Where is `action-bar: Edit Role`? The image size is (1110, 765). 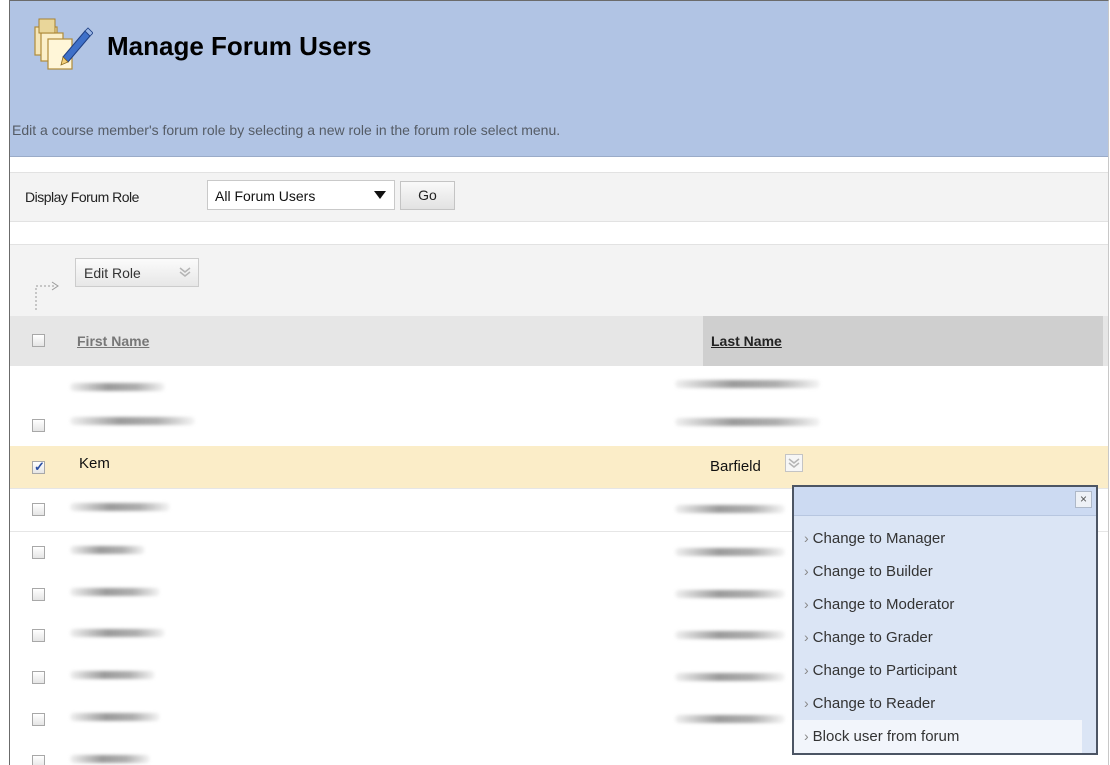 action-bar: Edit Role is located at coordinates (559, 280).